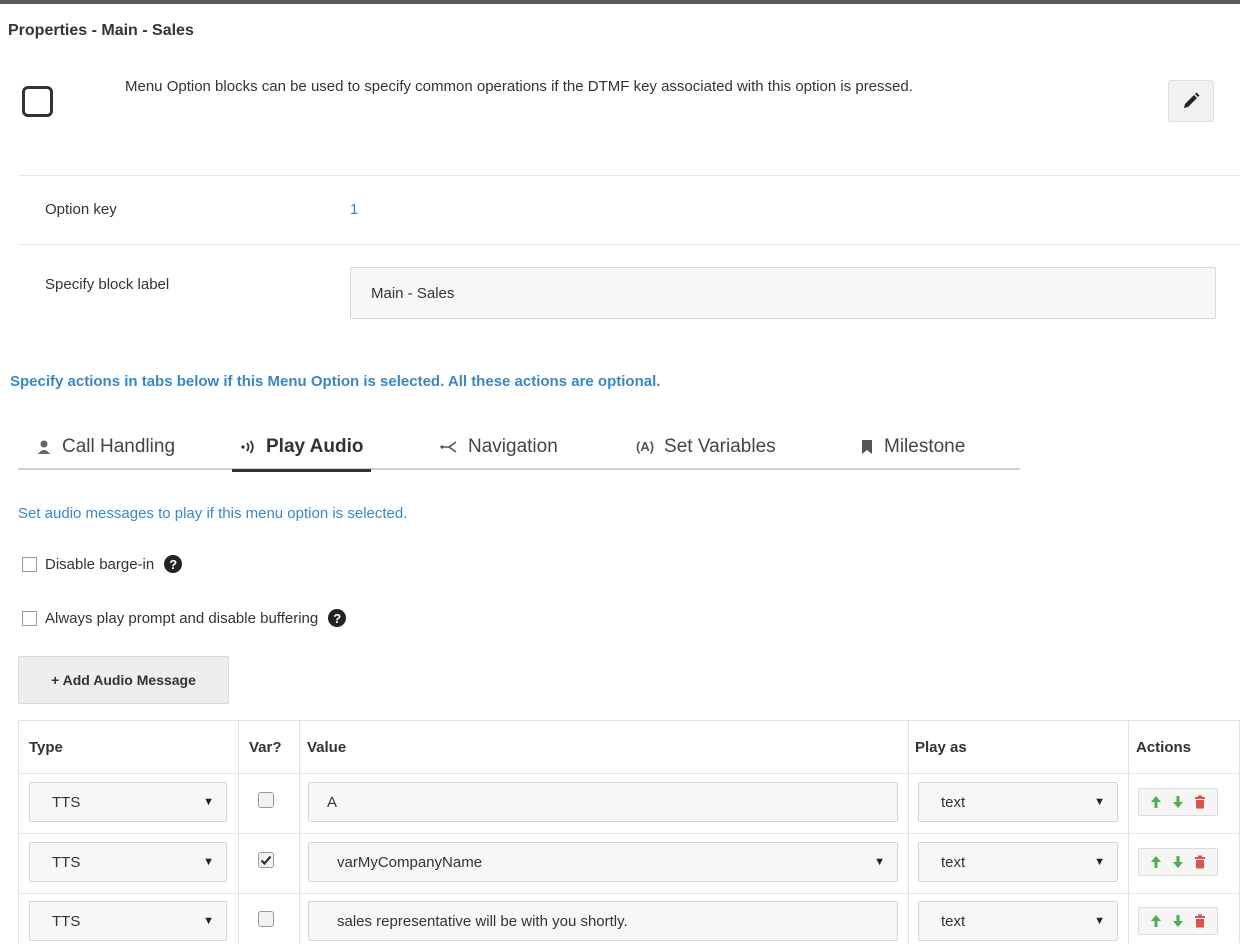 This screenshot has width=1240, height=944. What do you see at coordinates (29, 564) in the screenshot?
I see `disable-bargein-checkbox` at bounding box center [29, 564].